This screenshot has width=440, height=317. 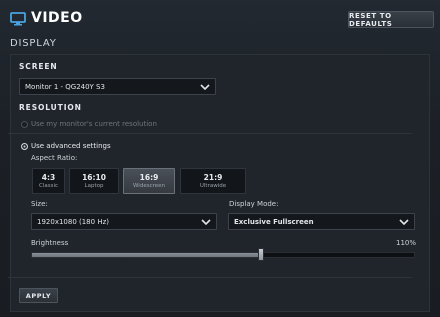 What do you see at coordinates (149, 177) in the screenshot?
I see `aspect-ratio-value: 16:9` at bounding box center [149, 177].